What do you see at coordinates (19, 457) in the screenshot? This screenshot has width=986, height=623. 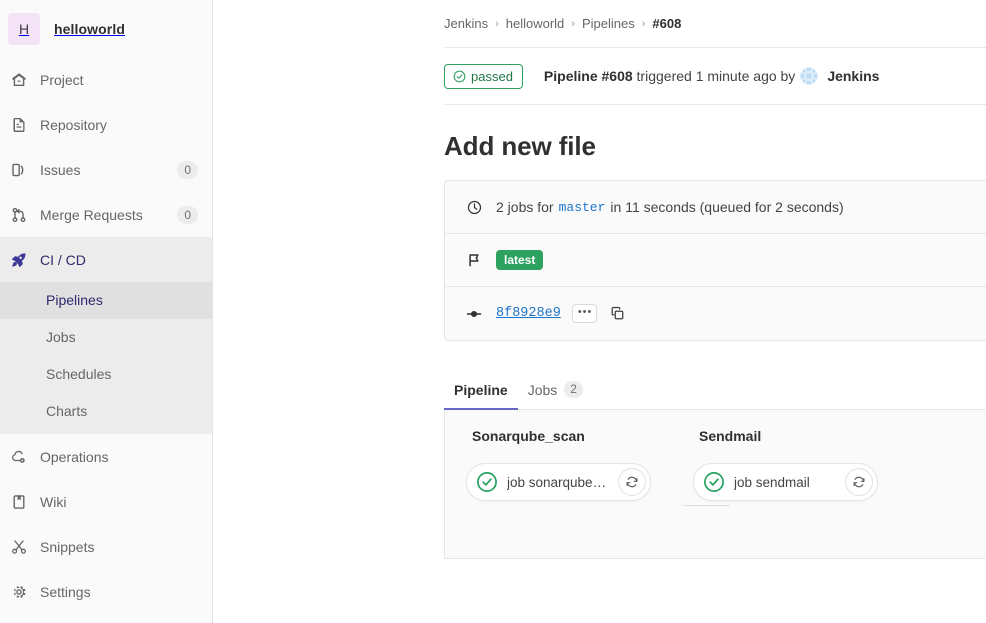 I see `operations-icon` at bounding box center [19, 457].